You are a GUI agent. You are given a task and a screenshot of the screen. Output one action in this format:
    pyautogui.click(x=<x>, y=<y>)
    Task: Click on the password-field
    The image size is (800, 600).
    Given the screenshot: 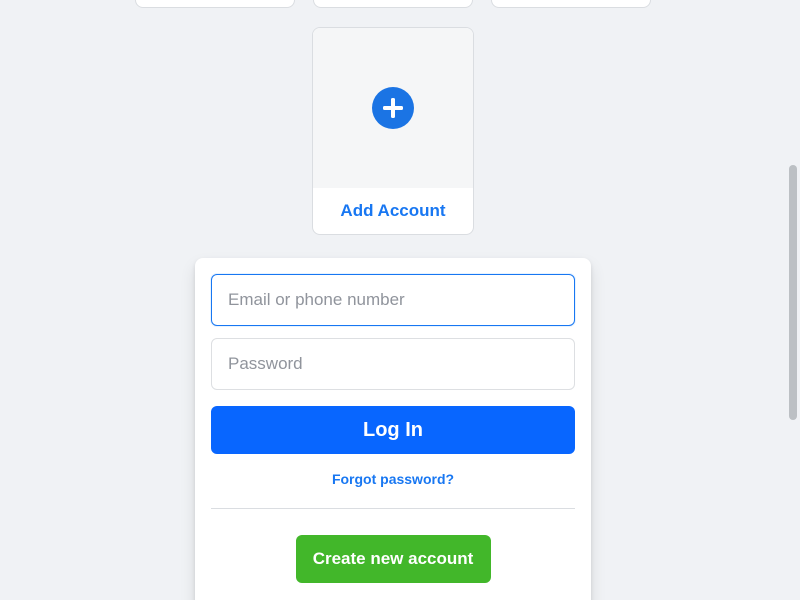 What is the action you would take?
    pyautogui.click(x=393, y=364)
    